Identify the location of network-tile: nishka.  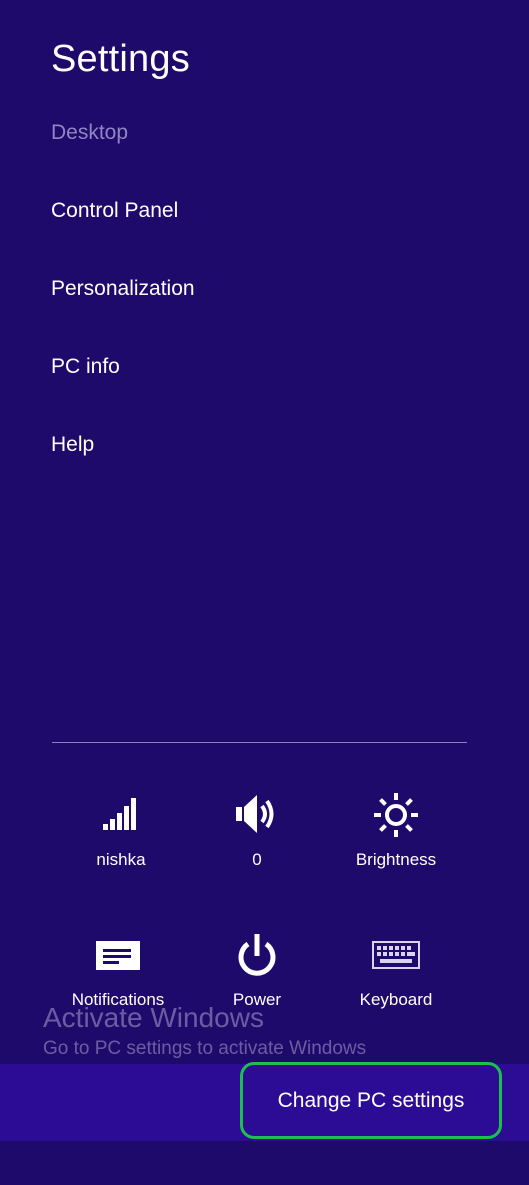
(121, 845).